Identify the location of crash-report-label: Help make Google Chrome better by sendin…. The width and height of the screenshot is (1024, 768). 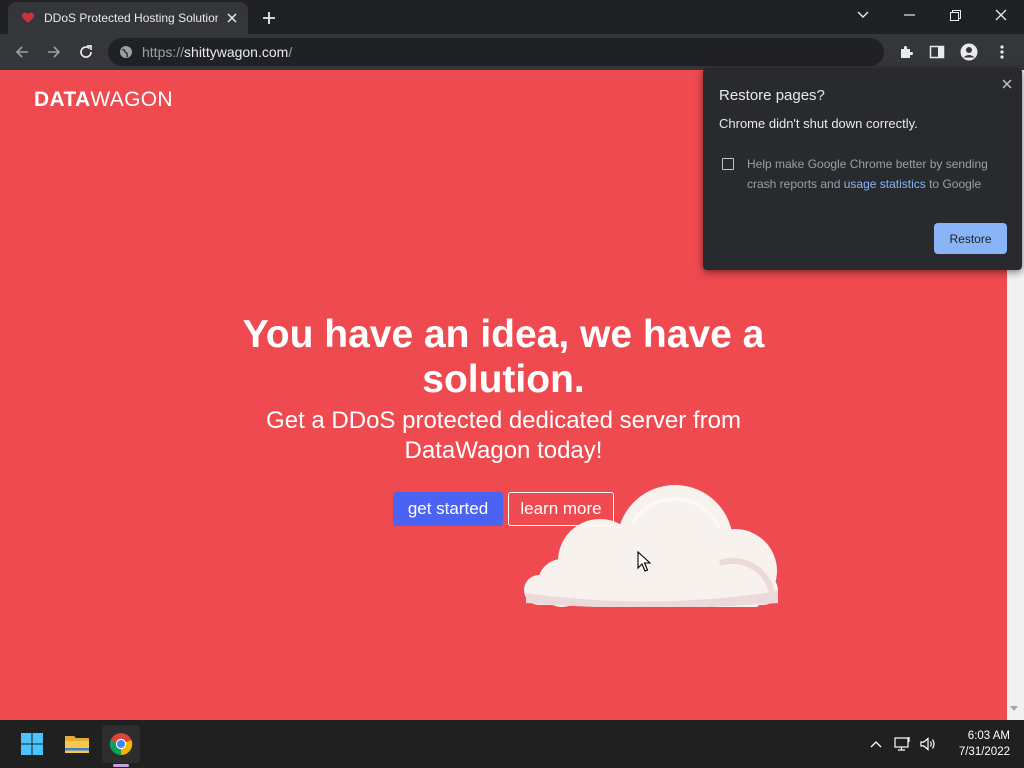
(877, 174).